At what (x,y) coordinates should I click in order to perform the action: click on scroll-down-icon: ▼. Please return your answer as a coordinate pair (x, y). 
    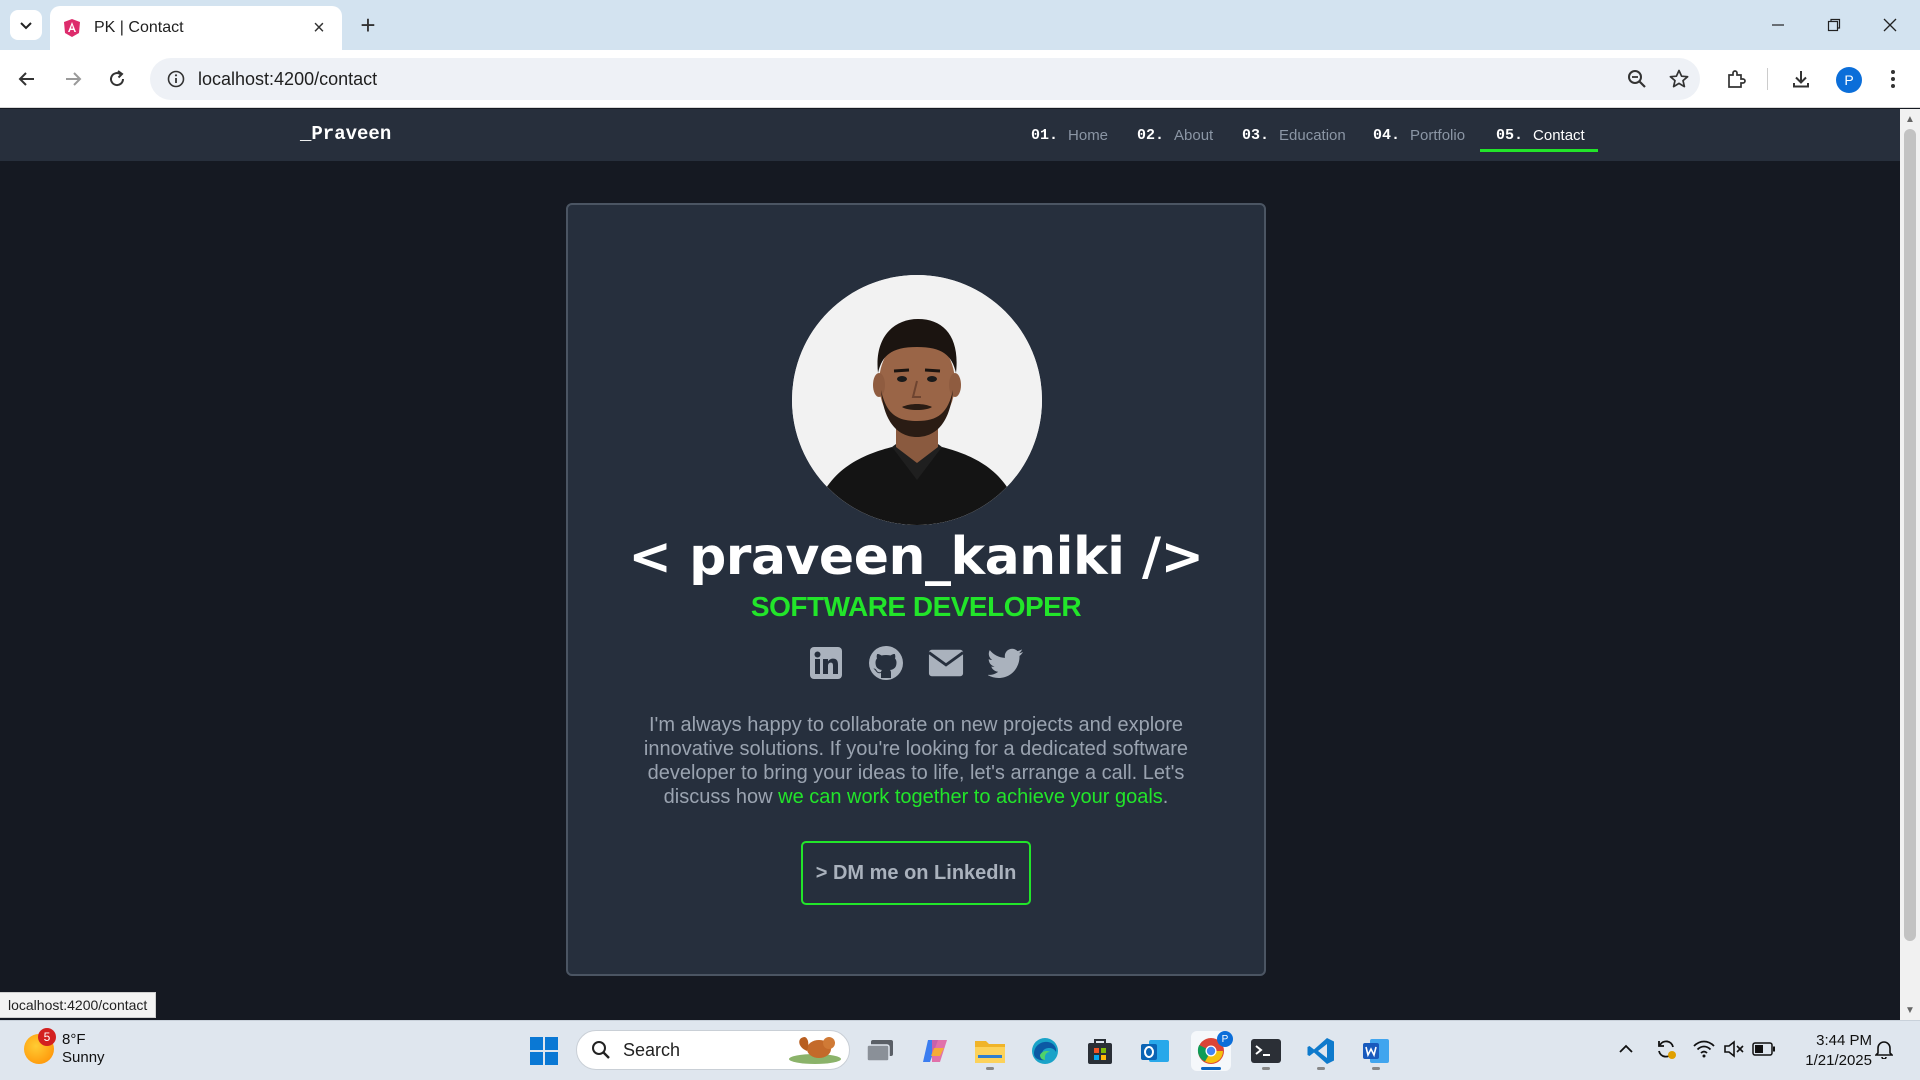
    Looking at the image, I should click on (1910, 1010).